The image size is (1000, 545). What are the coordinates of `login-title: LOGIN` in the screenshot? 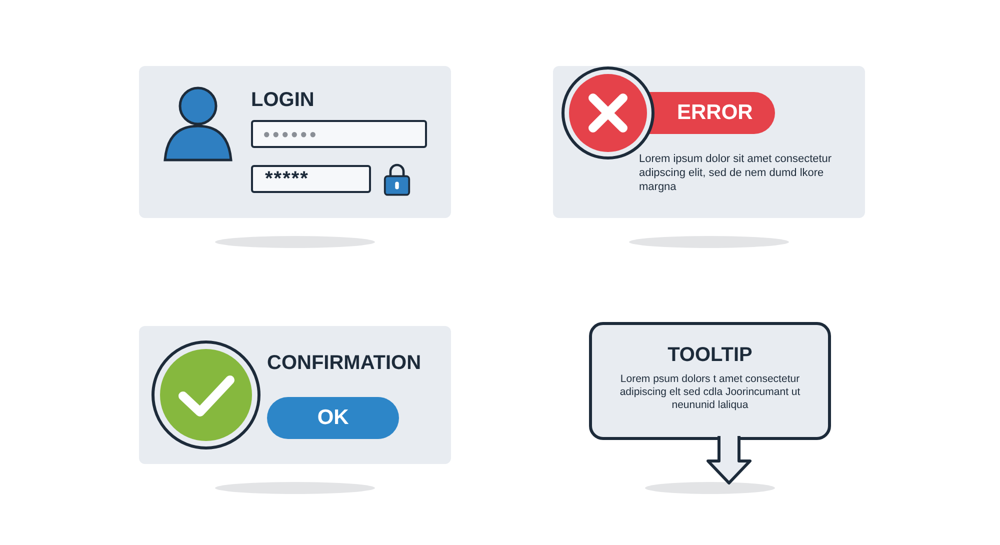 It's located at (283, 100).